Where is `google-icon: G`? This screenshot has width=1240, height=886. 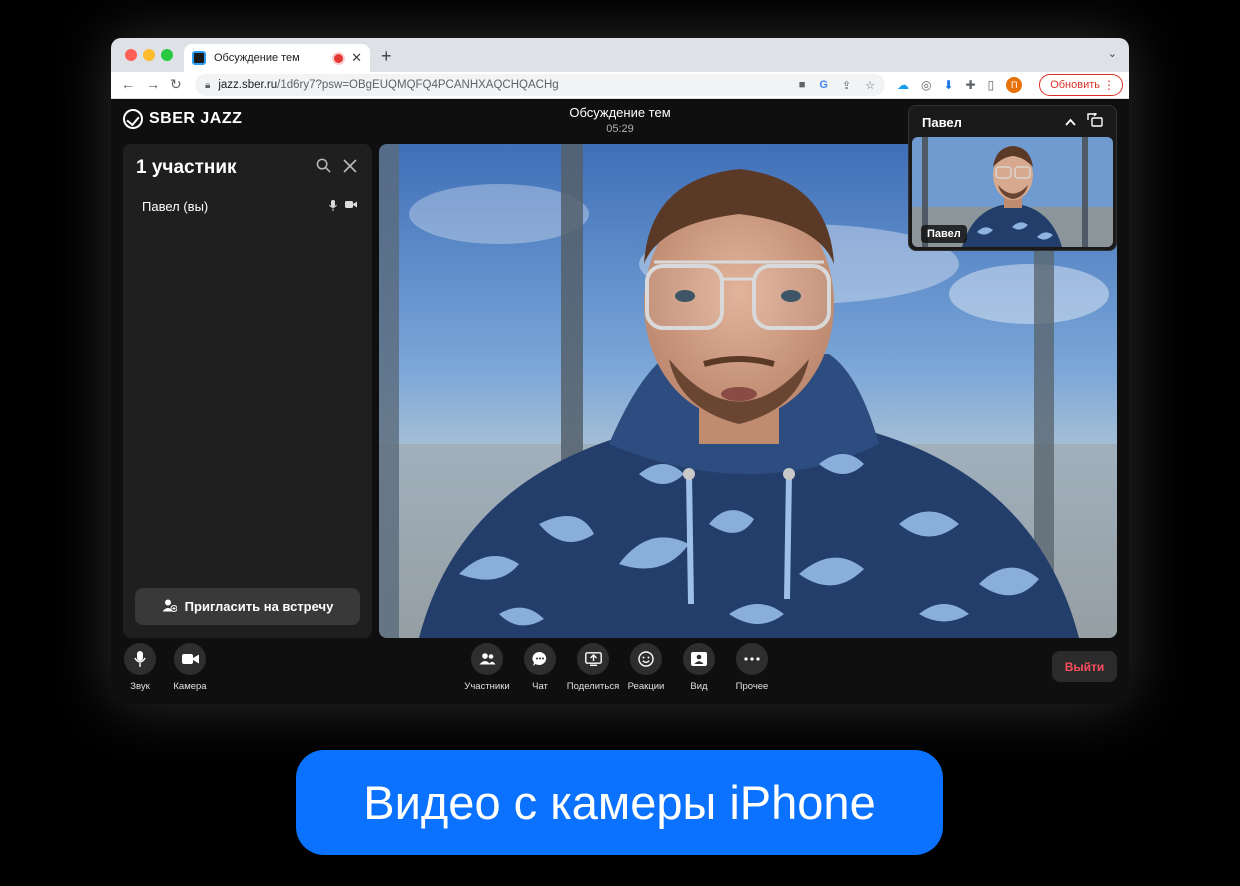
google-icon: G is located at coordinates (823, 85).